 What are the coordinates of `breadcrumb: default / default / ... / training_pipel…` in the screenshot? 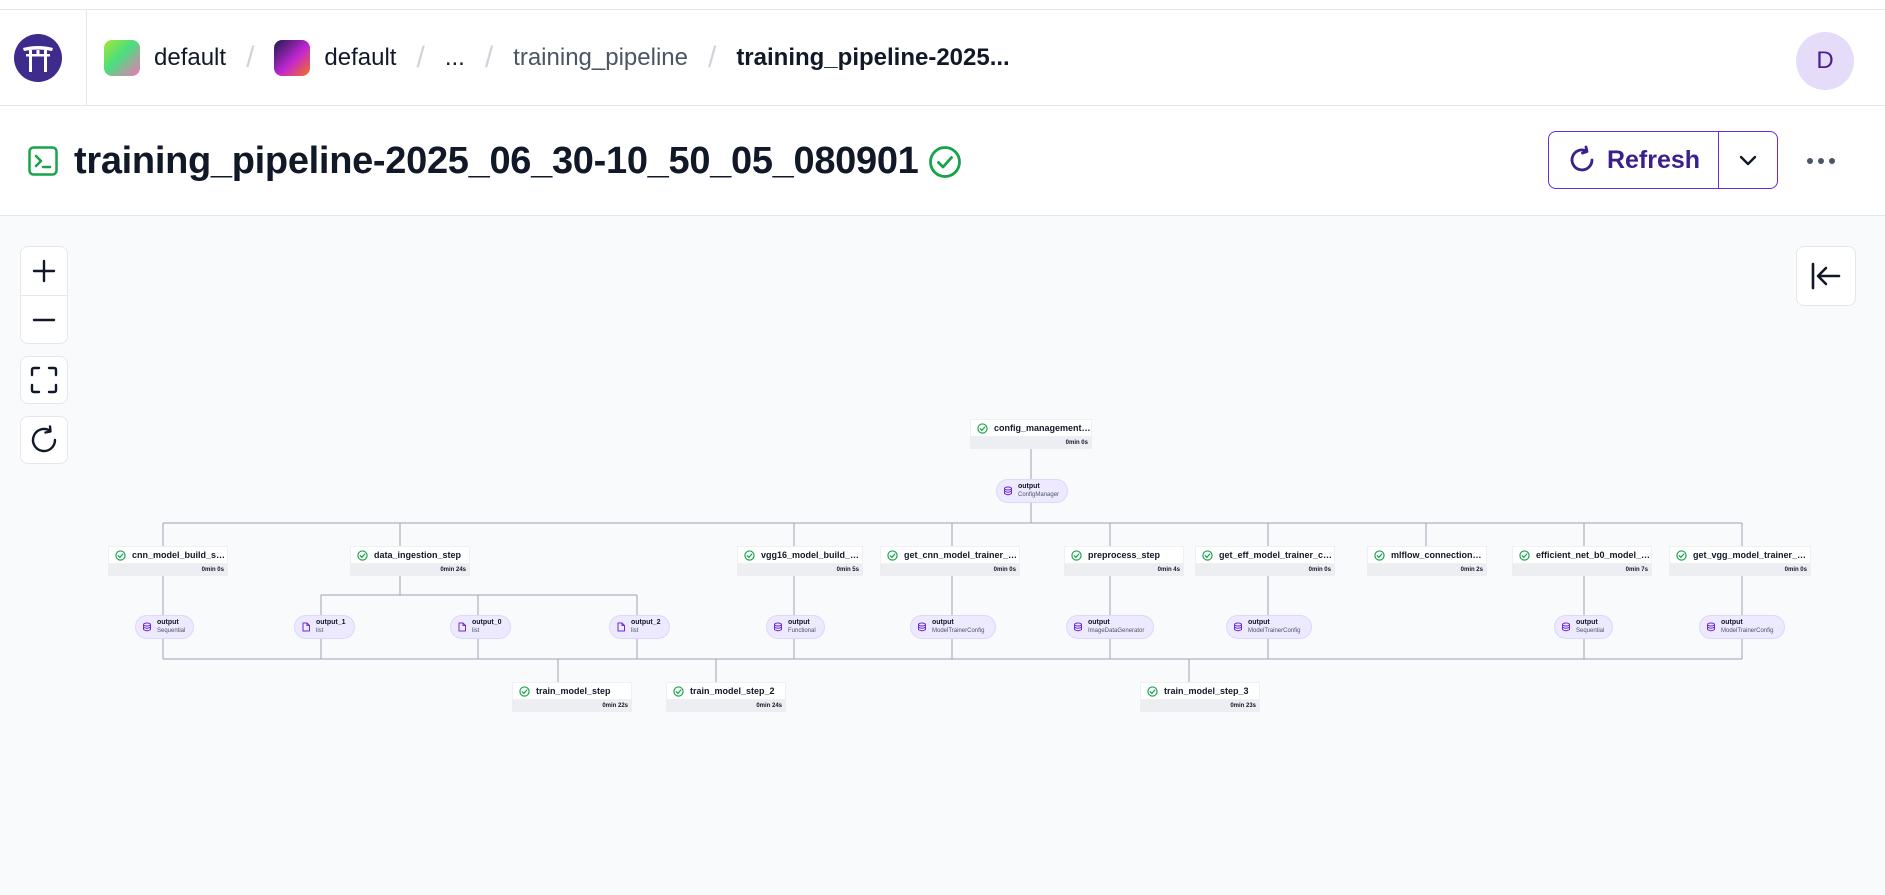 It's located at (557, 58).